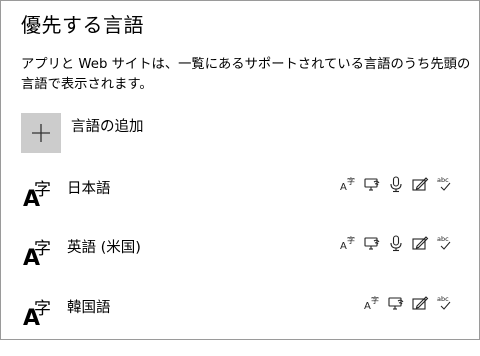  I want to click on language-name: 日本語, so click(89, 189).